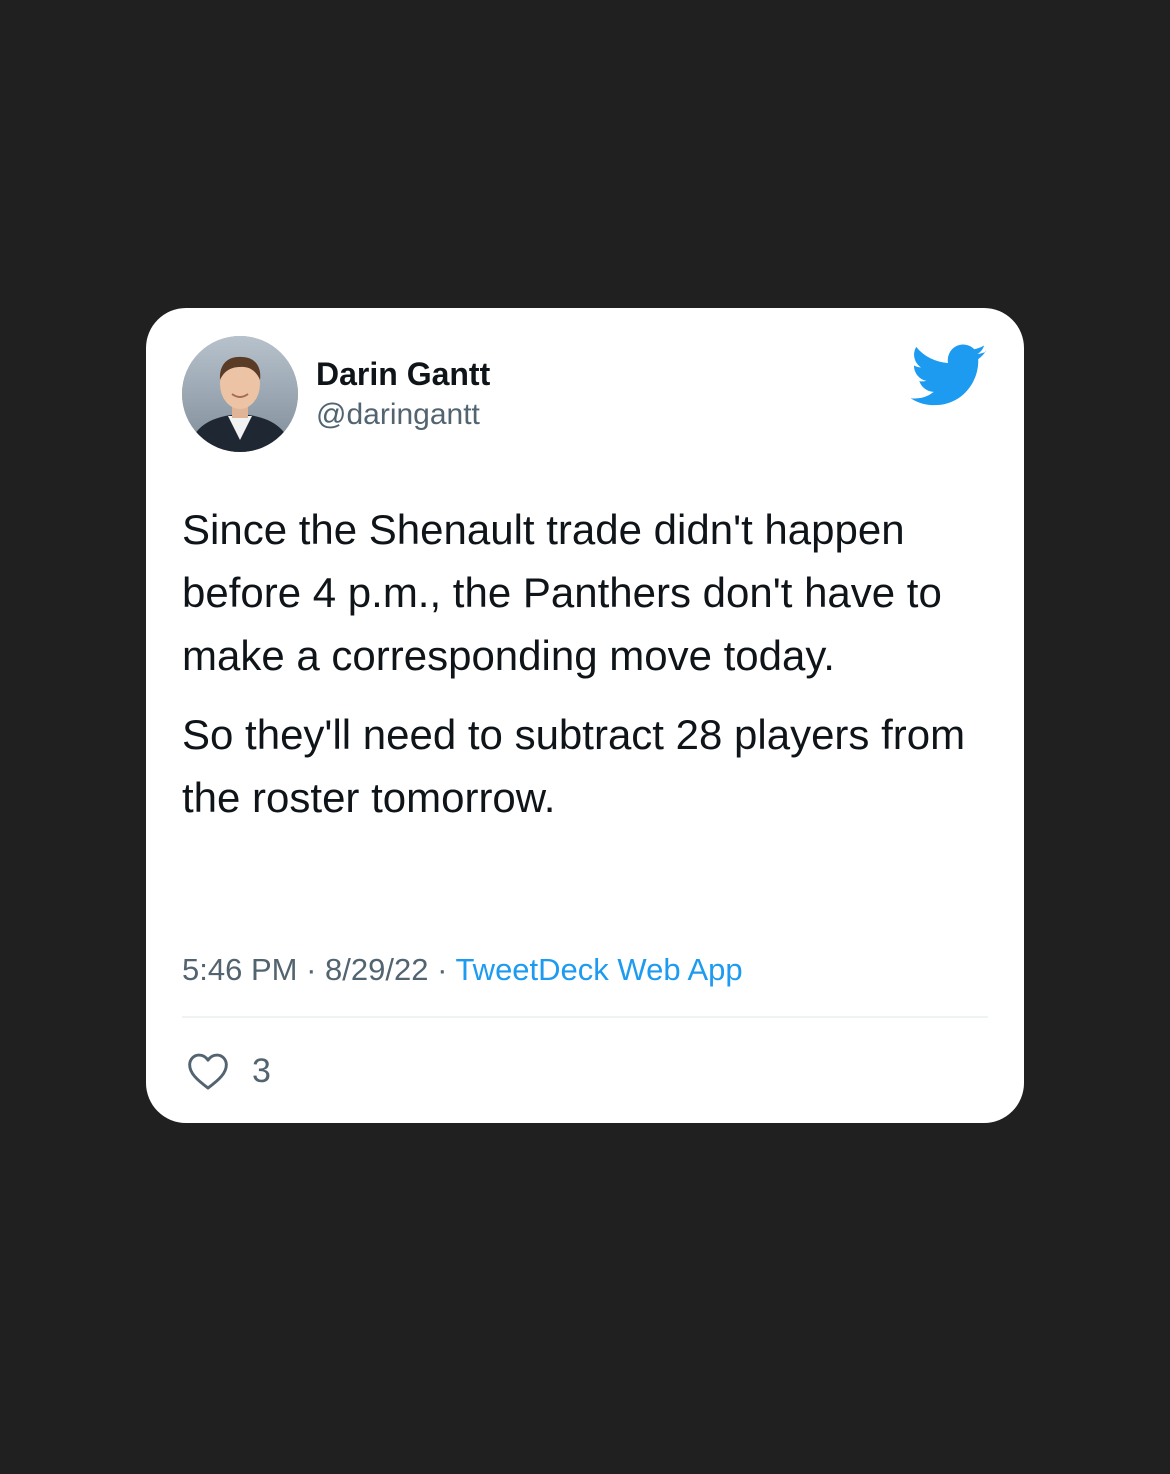 This screenshot has width=1170, height=1474. What do you see at coordinates (208, 1071) in the screenshot?
I see `heart-icon` at bounding box center [208, 1071].